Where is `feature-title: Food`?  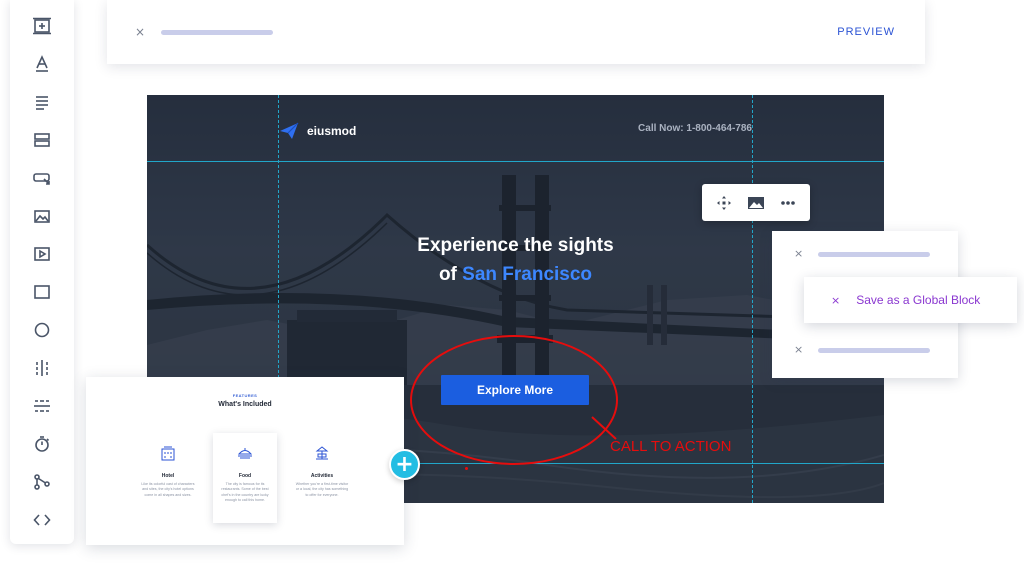
feature-title: Food is located at coordinates (245, 476).